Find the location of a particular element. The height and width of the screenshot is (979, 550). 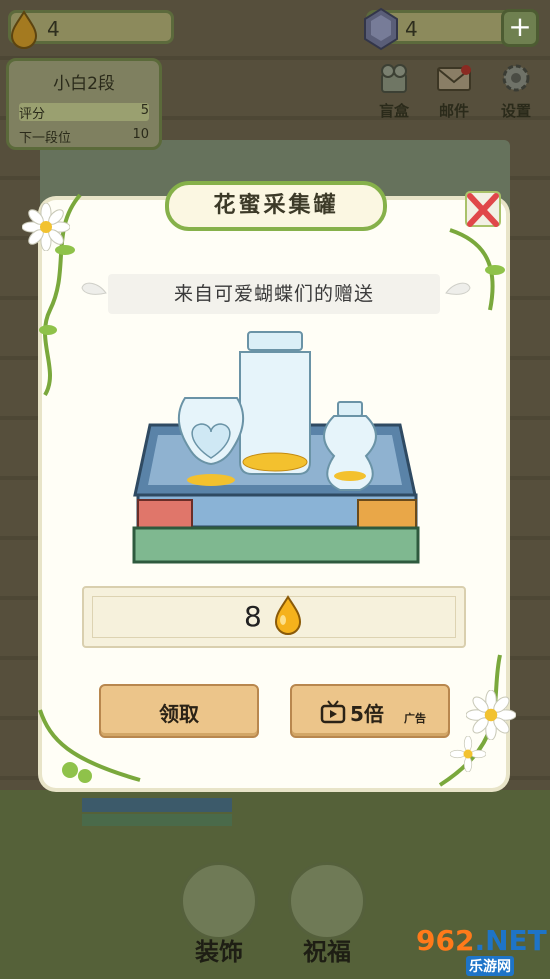

dialog-title: 花蜜采集罐 is located at coordinates (276, 205).